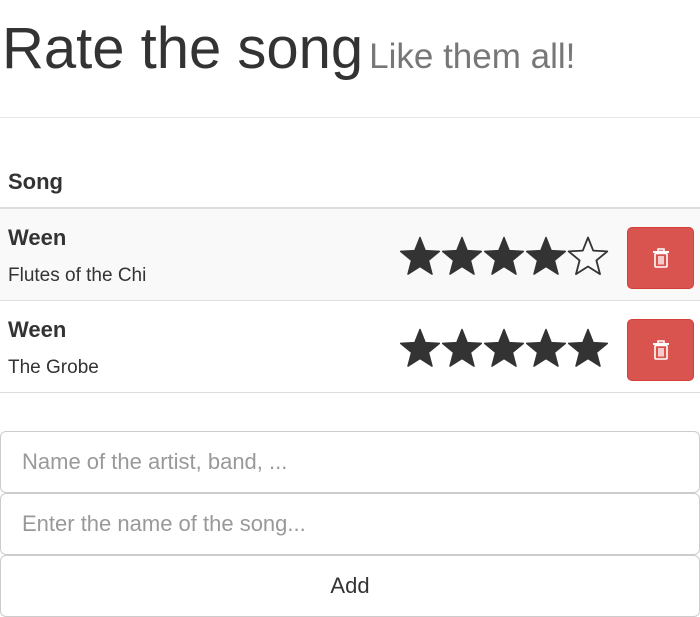 This screenshot has width=700, height=617. Describe the element at coordinates (472, 56) in the screenshot. I see `page-subtitle: Like them all!` at that location.